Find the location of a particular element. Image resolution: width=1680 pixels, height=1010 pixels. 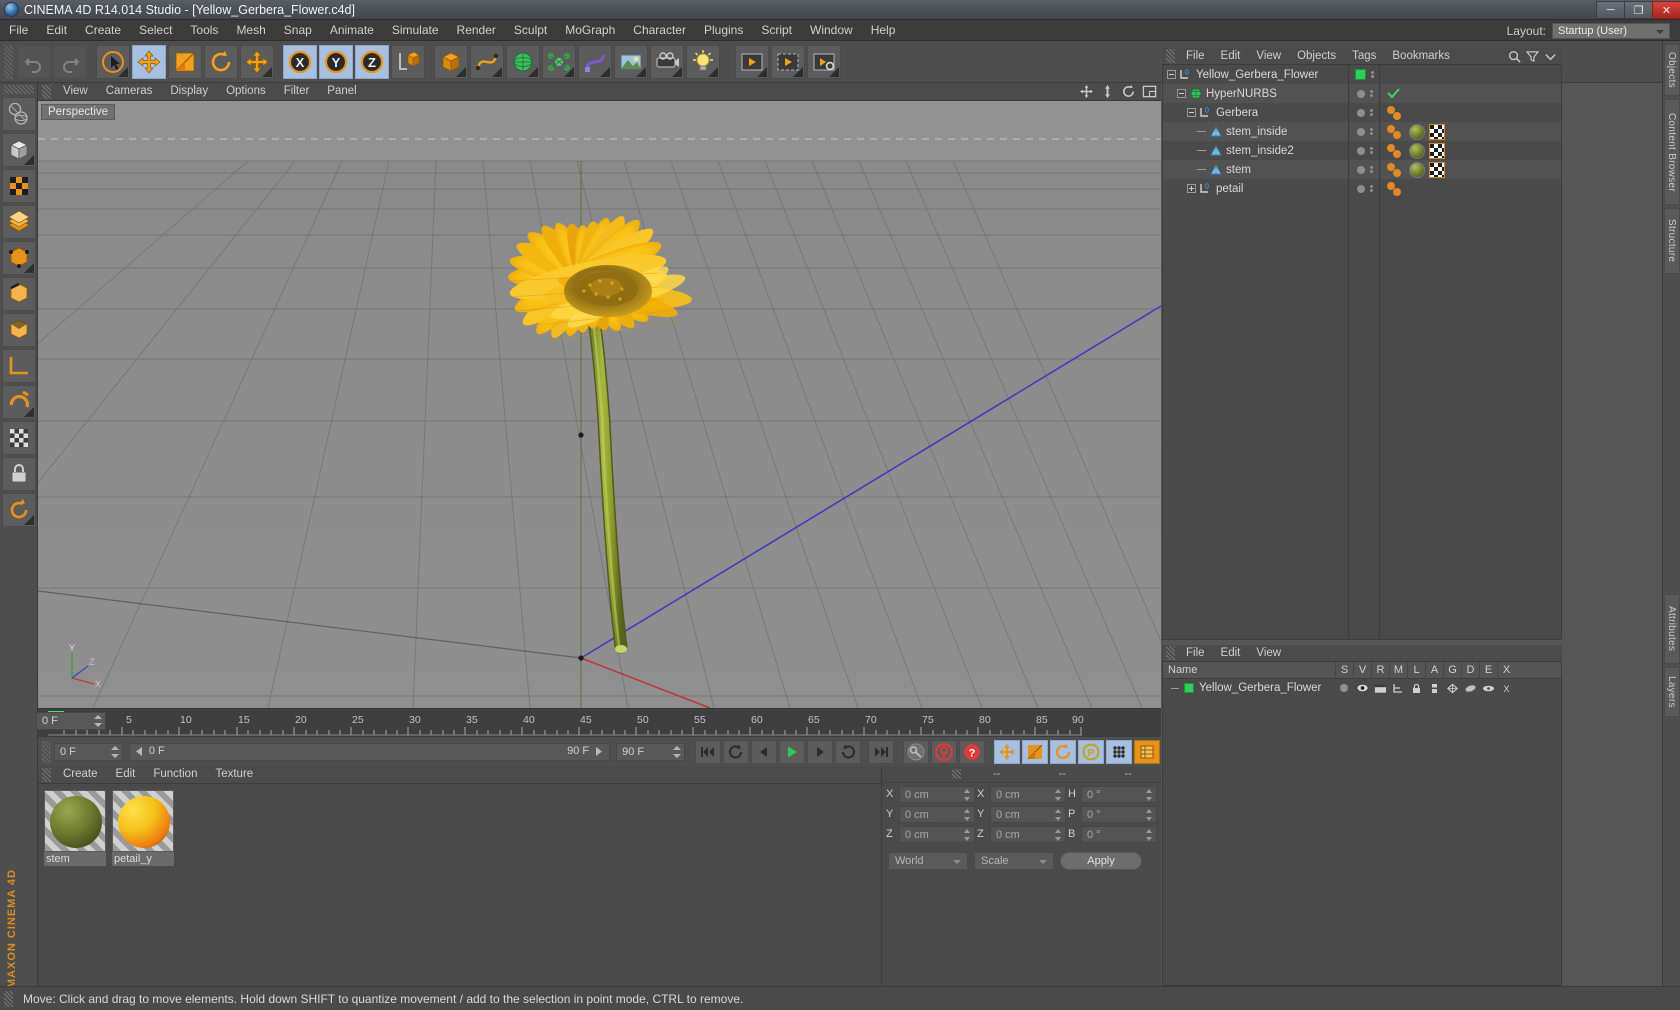

quantize-button is located at coordinates (18, 438).